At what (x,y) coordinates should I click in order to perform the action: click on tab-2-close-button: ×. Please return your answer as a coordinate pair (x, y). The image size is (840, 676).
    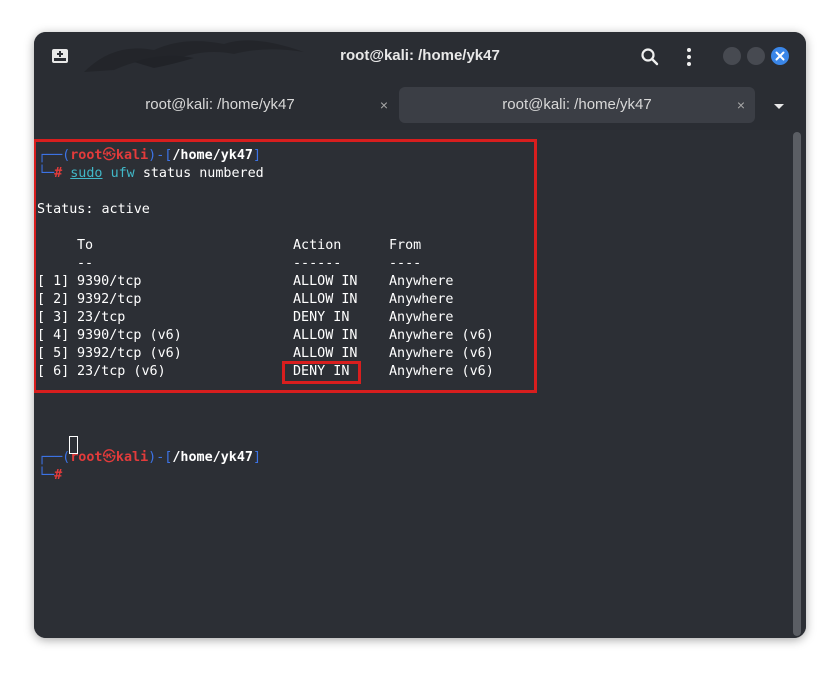
    Looking at the image, I should click on (741, 105).